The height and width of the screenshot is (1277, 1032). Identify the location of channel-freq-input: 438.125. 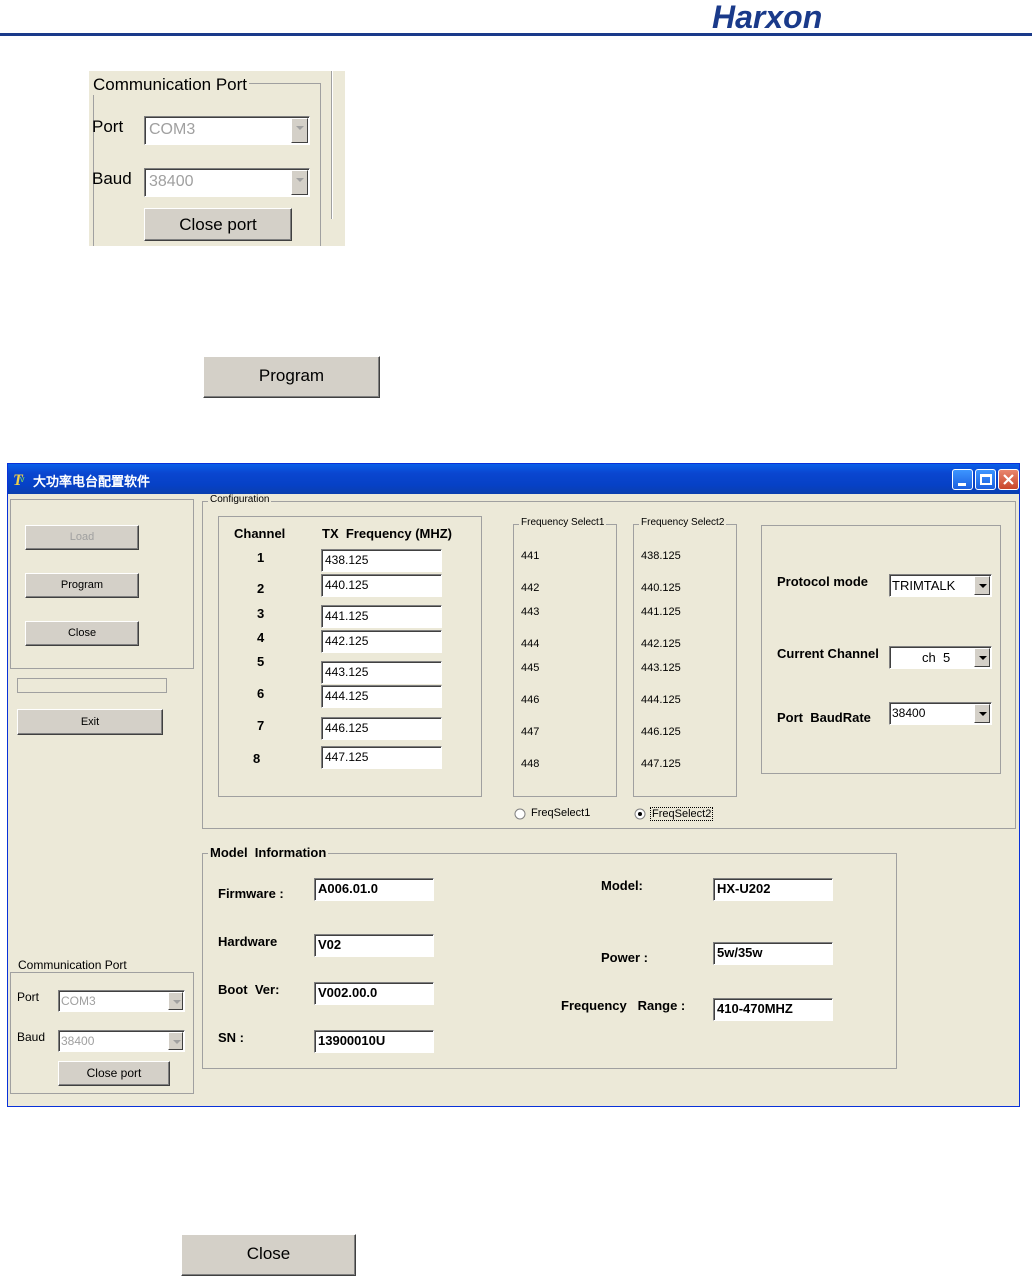
(381, 560).